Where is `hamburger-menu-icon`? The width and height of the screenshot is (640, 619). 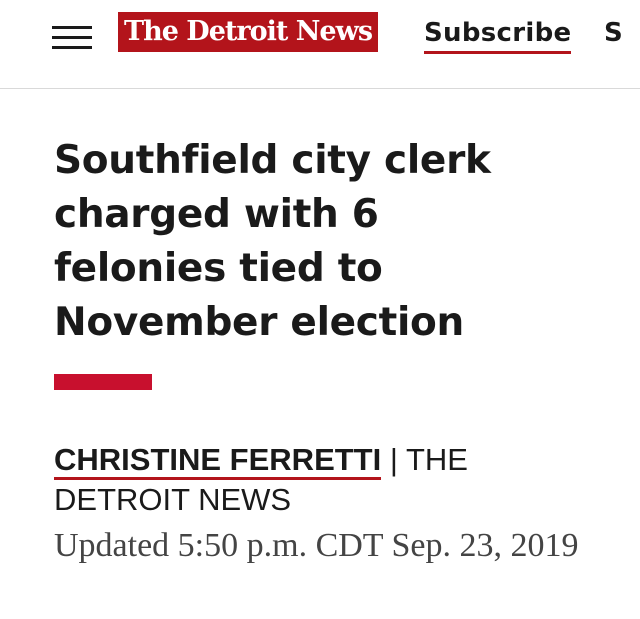
hamburger-menu-icon is located at coordinates (72, 36).